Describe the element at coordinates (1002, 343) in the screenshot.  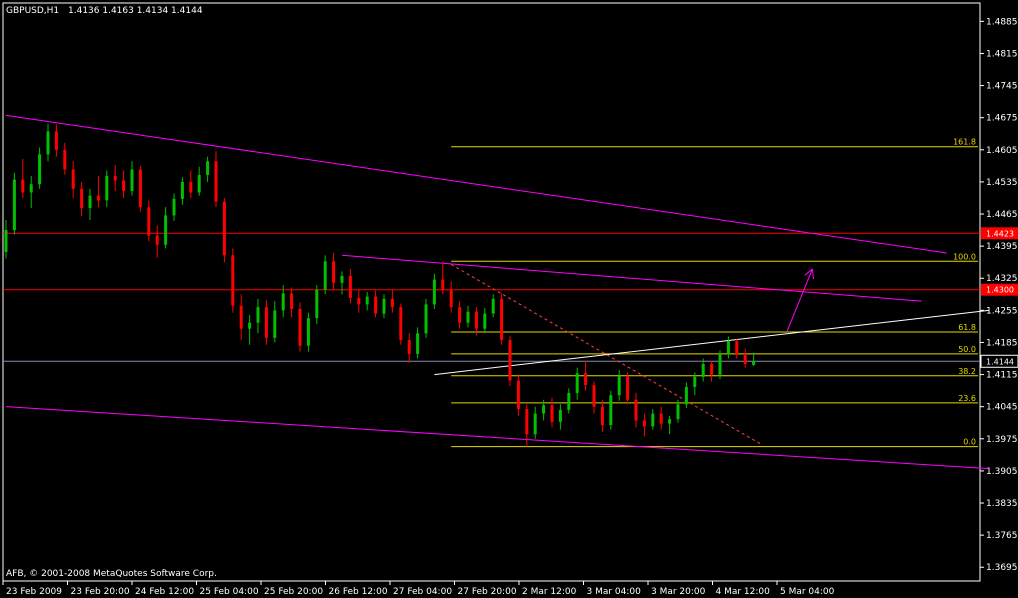
I see `y-tick-label: 1.4185` at that location.